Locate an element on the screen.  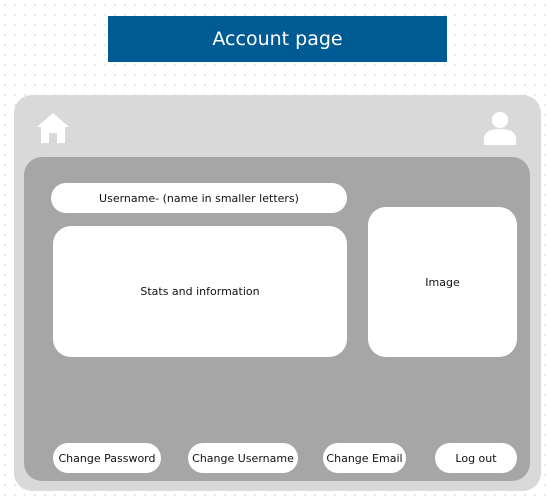
home-icon is located at coordinates (53, 128).